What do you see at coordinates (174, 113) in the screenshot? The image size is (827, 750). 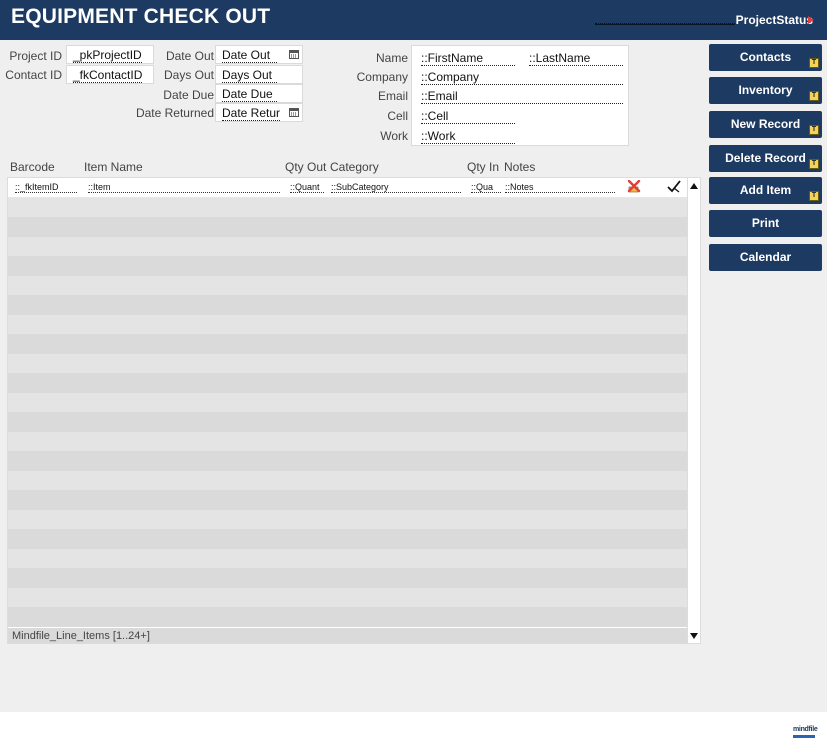 I see `date-returned-label: Date Returned` at bounding box center [174, 113].